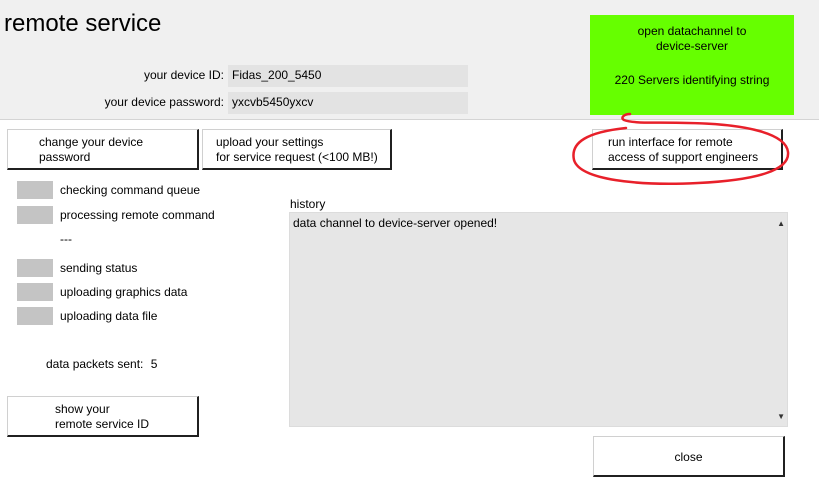 The height and width of the screenshot is (480, 819). I want to click on history-label: history, so click(308, 204).